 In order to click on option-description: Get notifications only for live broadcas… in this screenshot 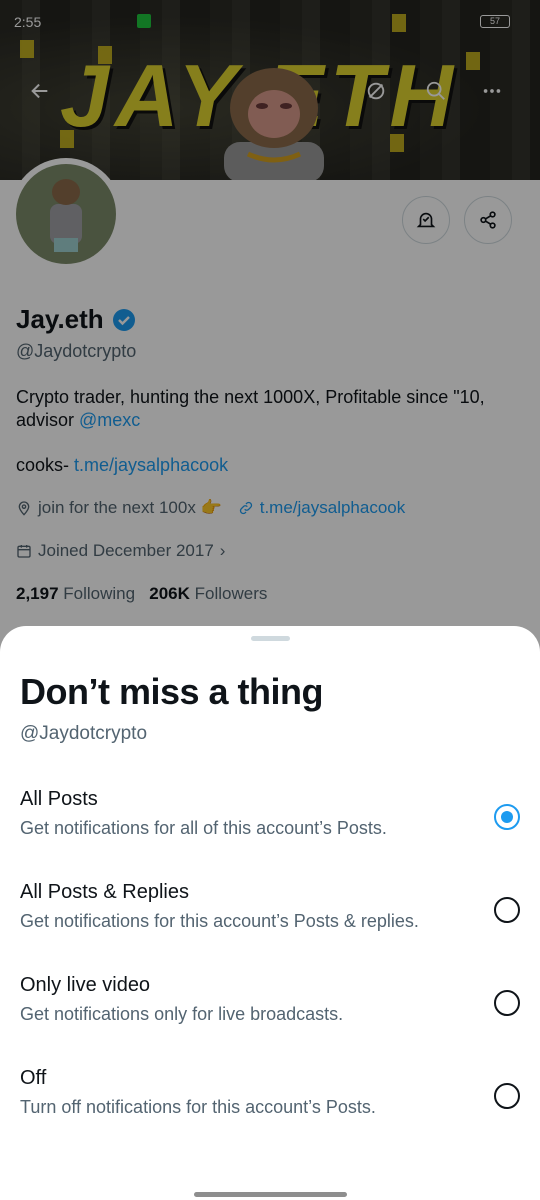, I will do `click(182, 1014)`.